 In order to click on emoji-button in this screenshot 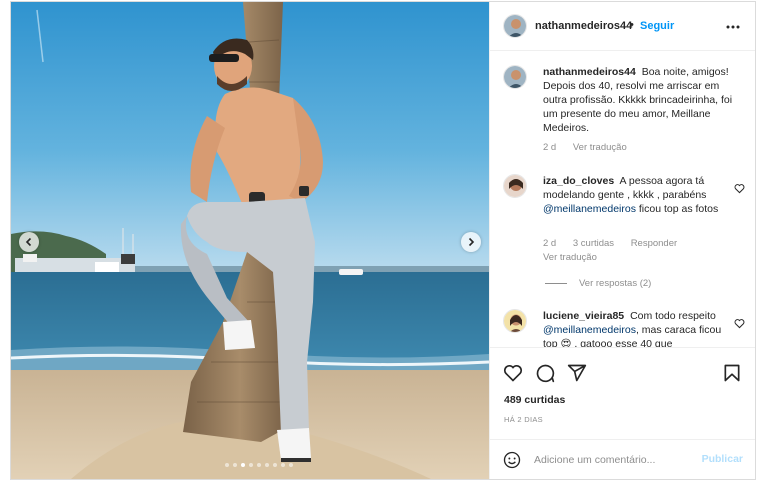, I will do `click(512, 462)`.